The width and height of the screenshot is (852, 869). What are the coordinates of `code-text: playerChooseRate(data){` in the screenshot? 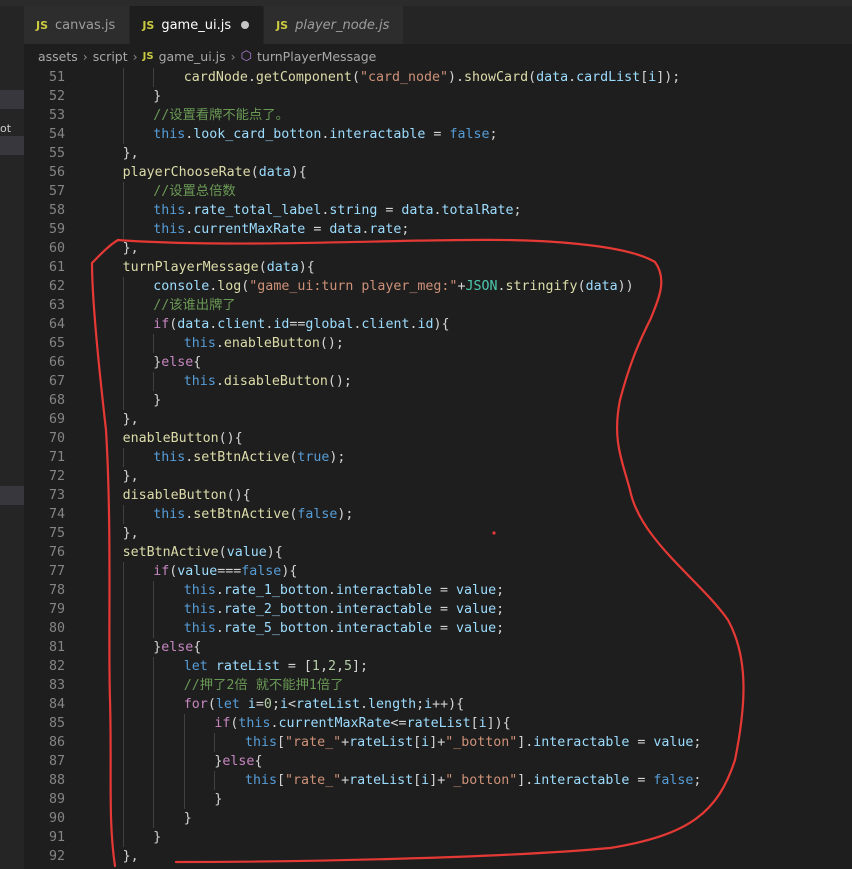 It's located at (215, 172).